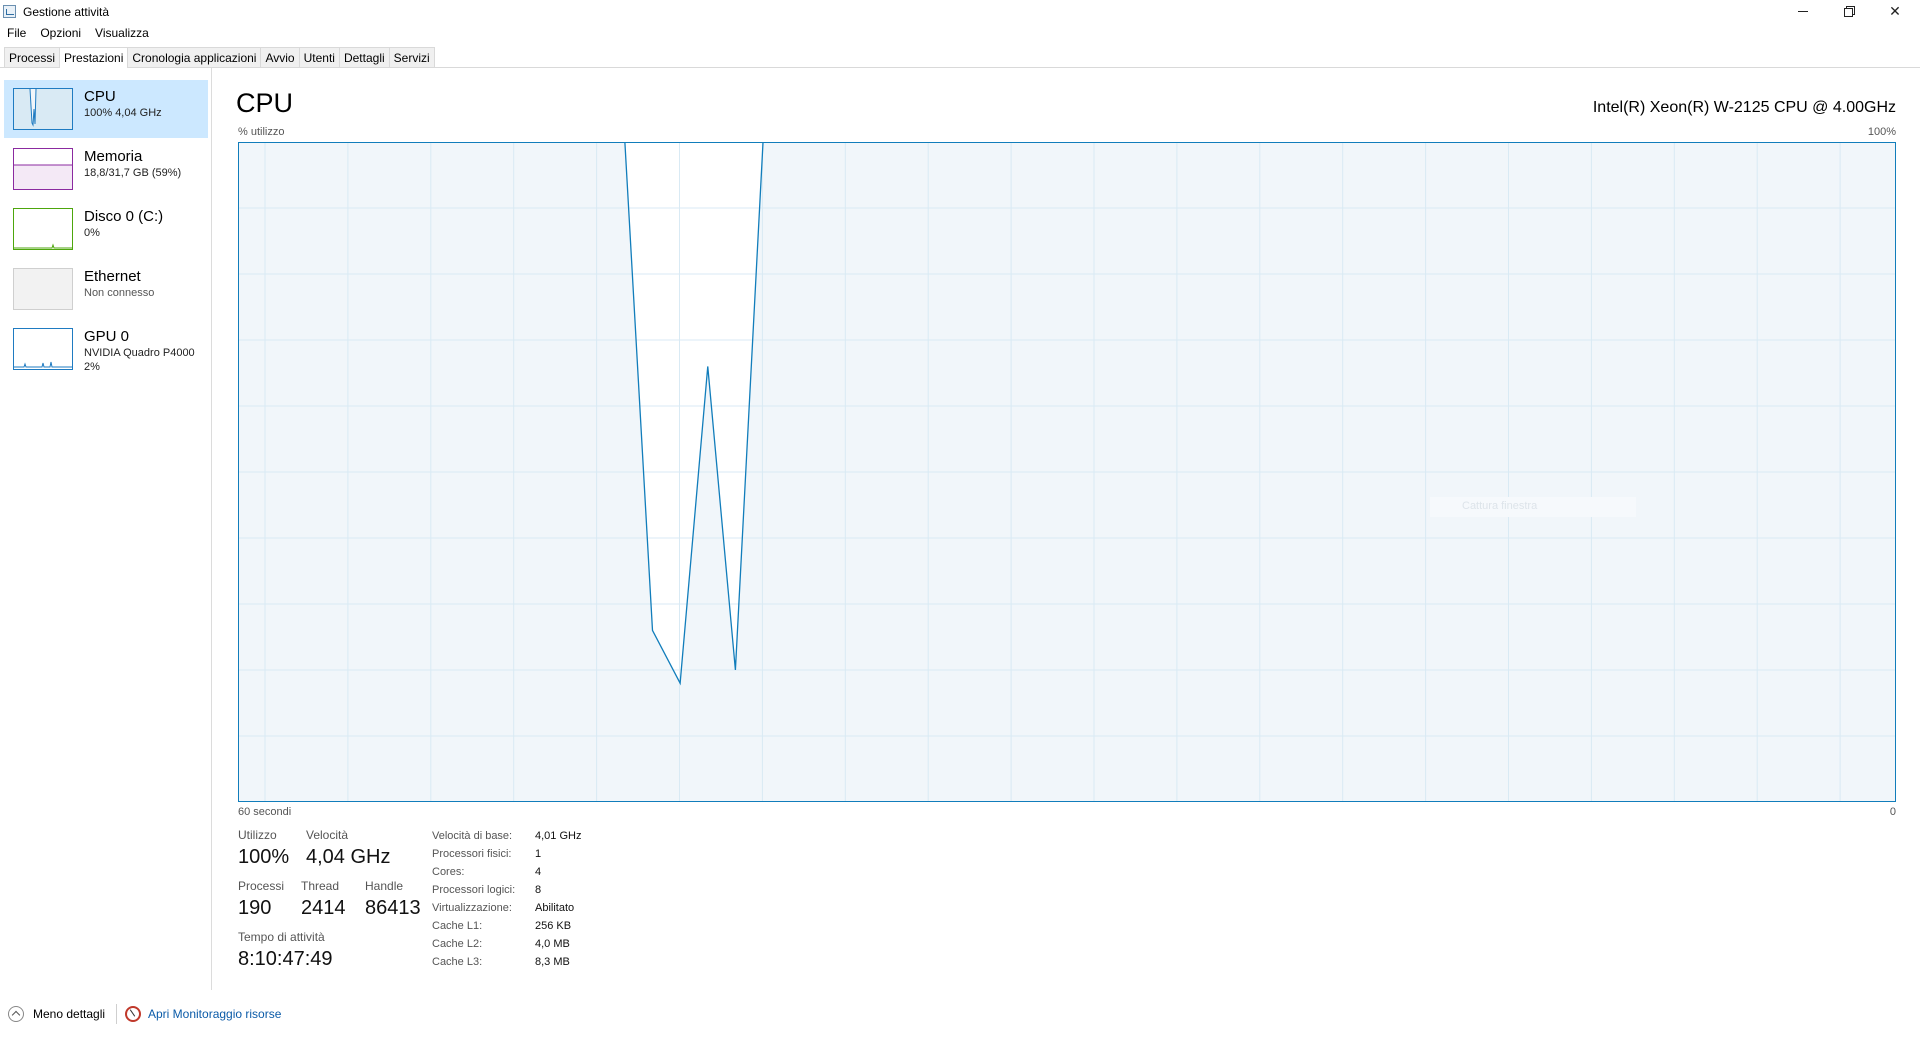  What do you see at coordinates (538, 890) in the screenshot?
I see `detail-value: 8` at bounding box center [538, 890].